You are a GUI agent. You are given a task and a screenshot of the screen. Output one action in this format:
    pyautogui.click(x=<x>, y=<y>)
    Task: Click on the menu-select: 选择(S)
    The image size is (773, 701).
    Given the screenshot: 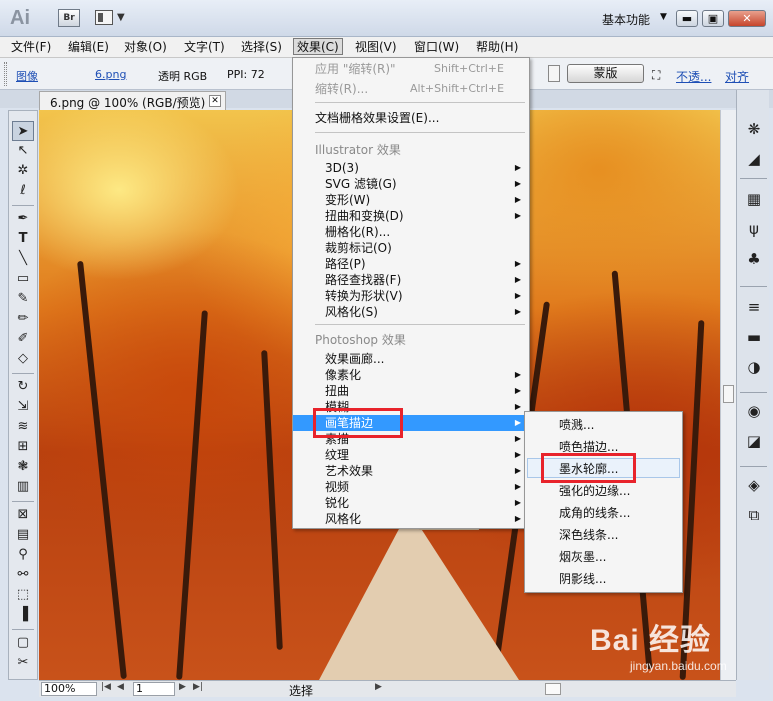 What is the action you would take?
    pyautogui.click(x=261, y=47)
    